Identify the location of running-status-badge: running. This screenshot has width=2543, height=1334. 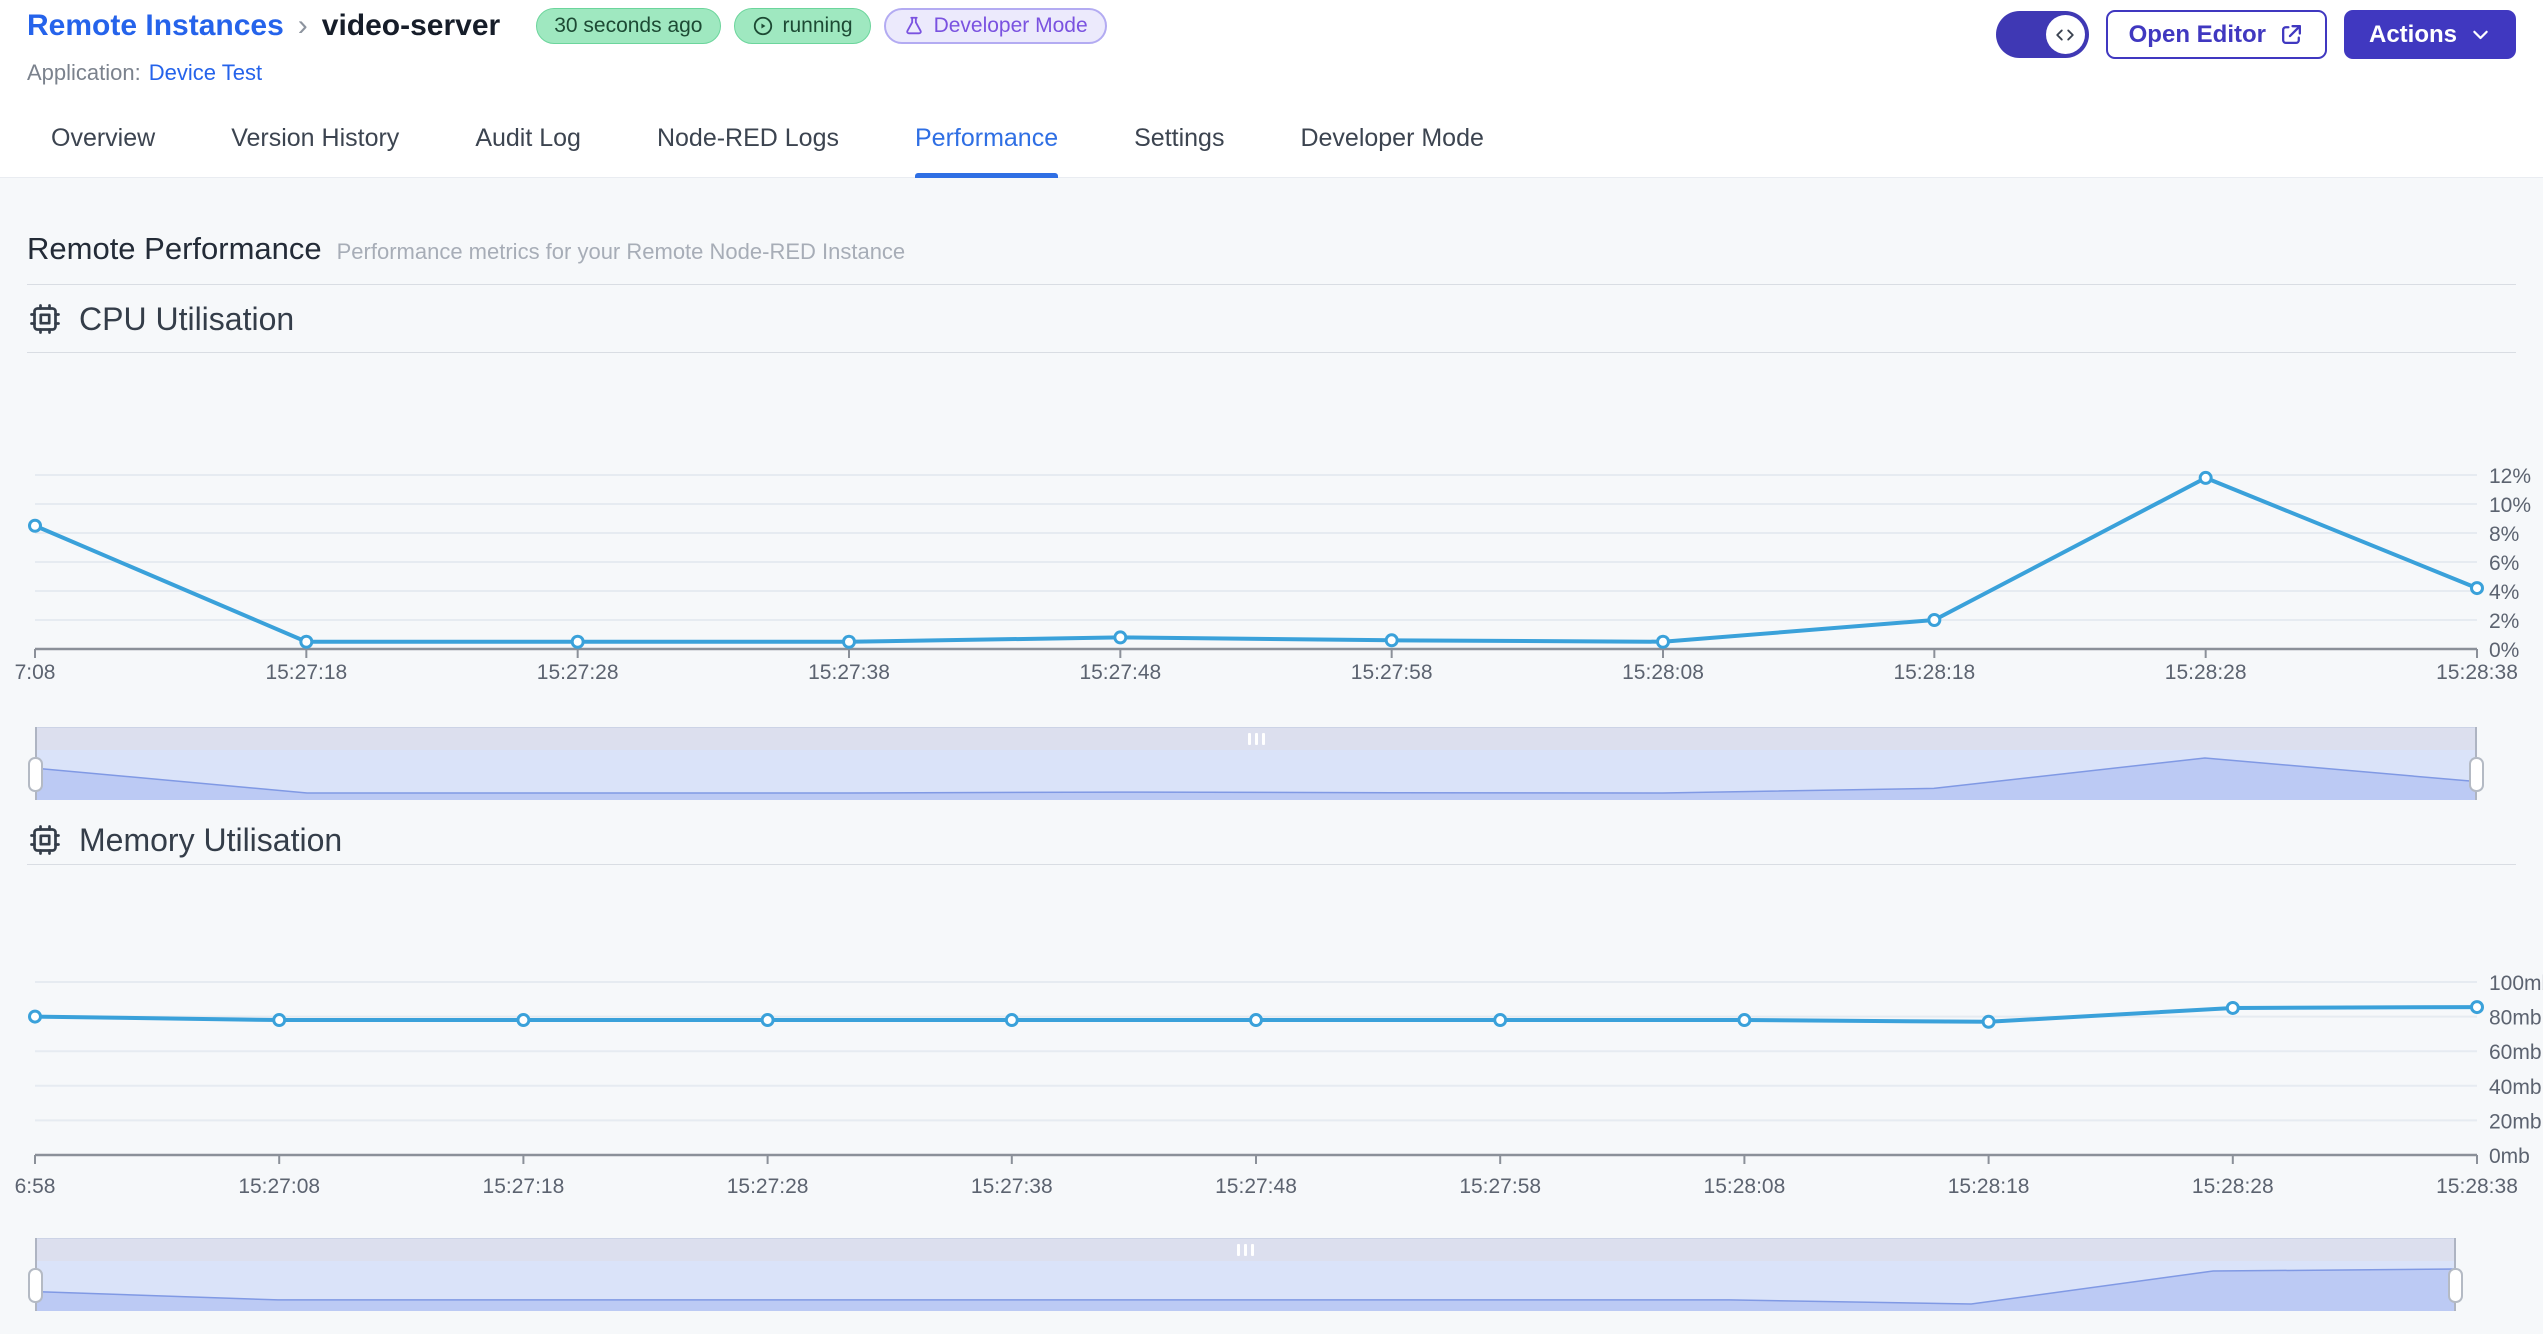
(802, 26).